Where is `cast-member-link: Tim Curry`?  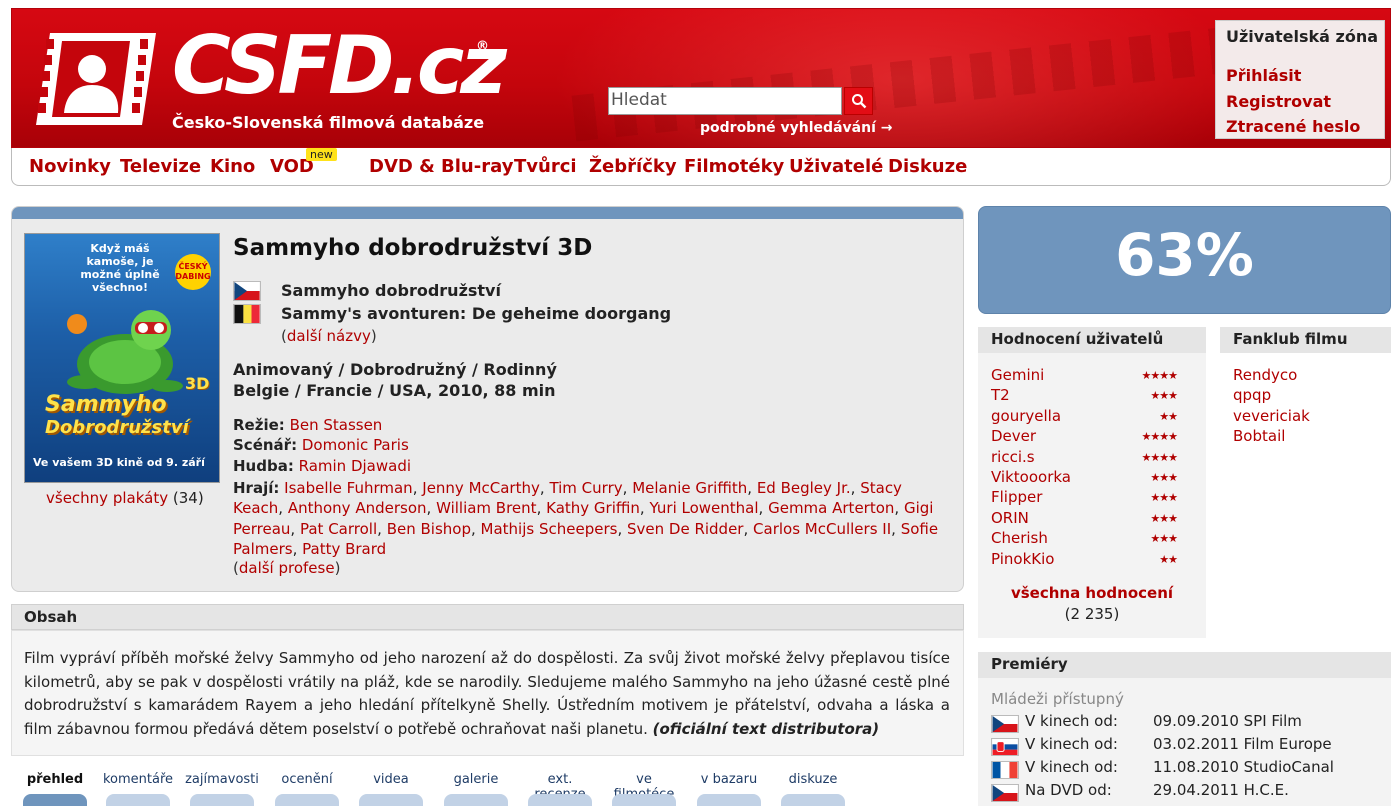
cast-member-link: Tim Curry is located at coordinates (585, 488).